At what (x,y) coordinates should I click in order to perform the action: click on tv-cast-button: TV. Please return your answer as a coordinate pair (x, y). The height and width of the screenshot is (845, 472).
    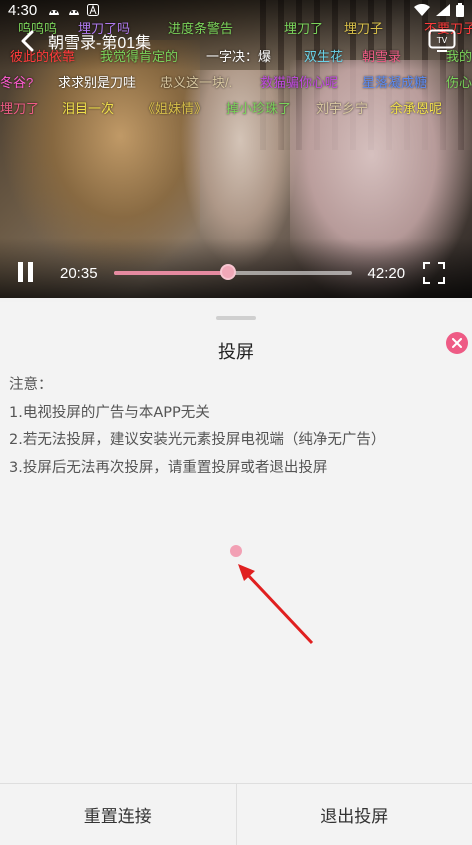
    Looking at the image, I should click on (442, 41).